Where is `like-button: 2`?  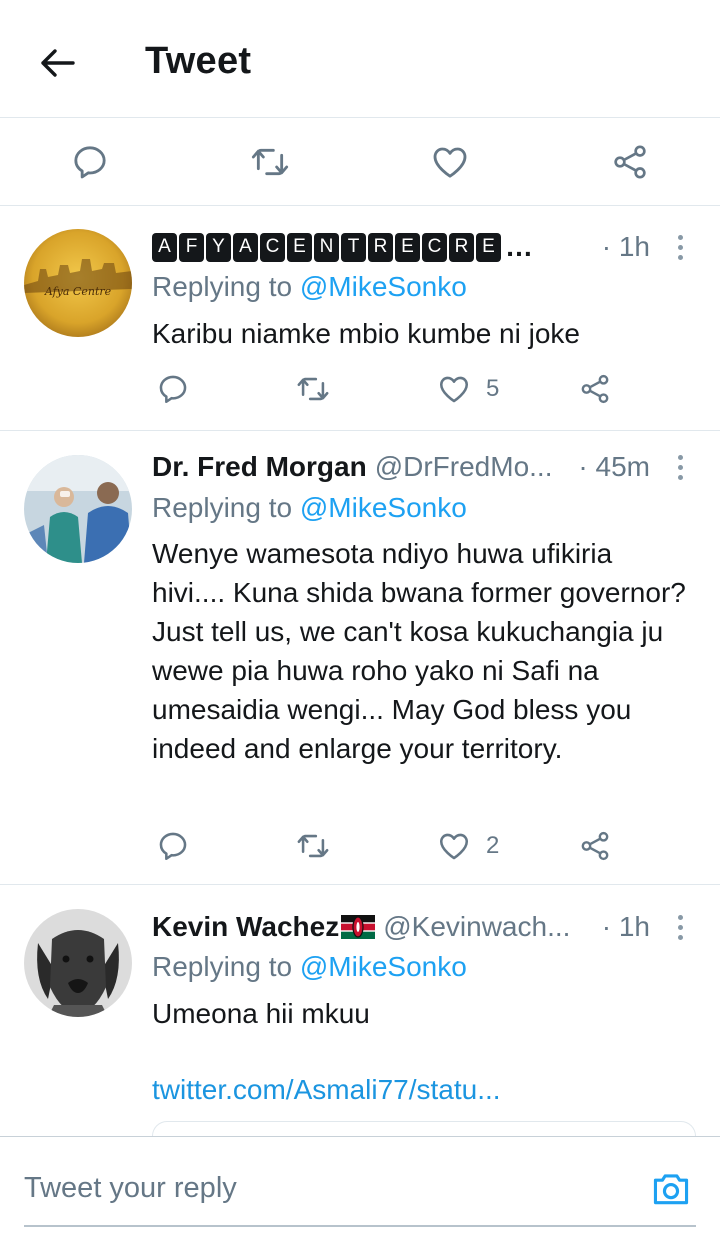
like-button: 2 is located at coordinates (467, 846).